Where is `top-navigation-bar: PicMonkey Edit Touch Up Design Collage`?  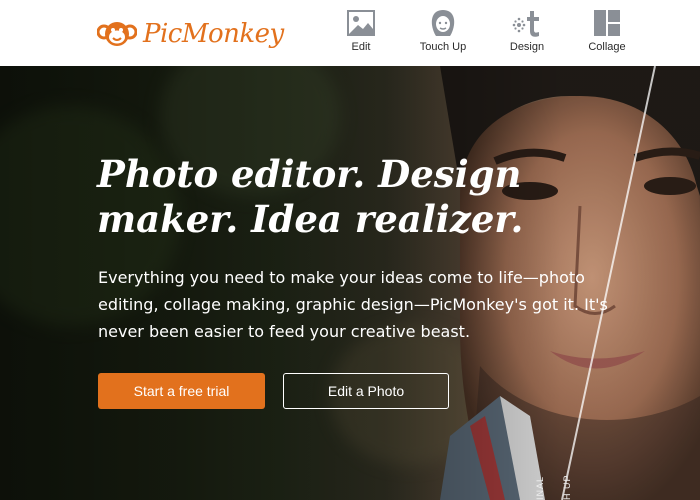 top-navigation-bar: PicMonkey Edit Touch Up Design Collage is located at coordinates (350, 33).